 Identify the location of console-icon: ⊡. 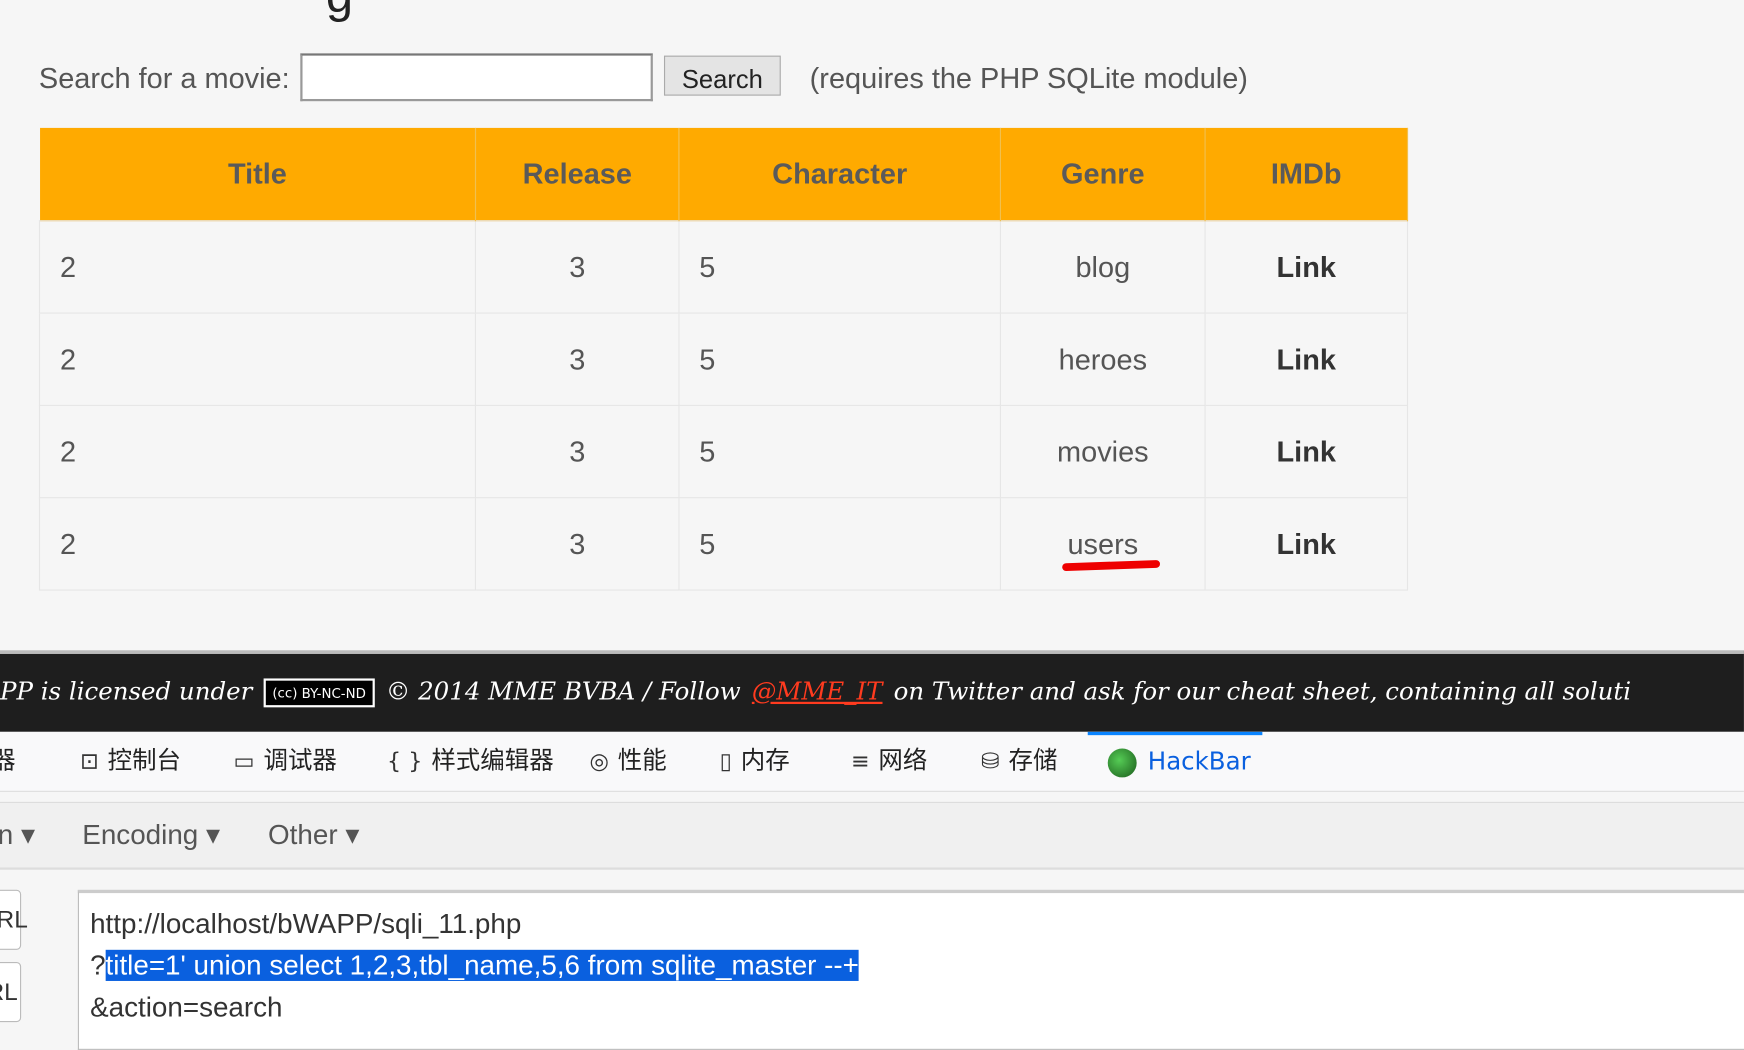
(89, 761).